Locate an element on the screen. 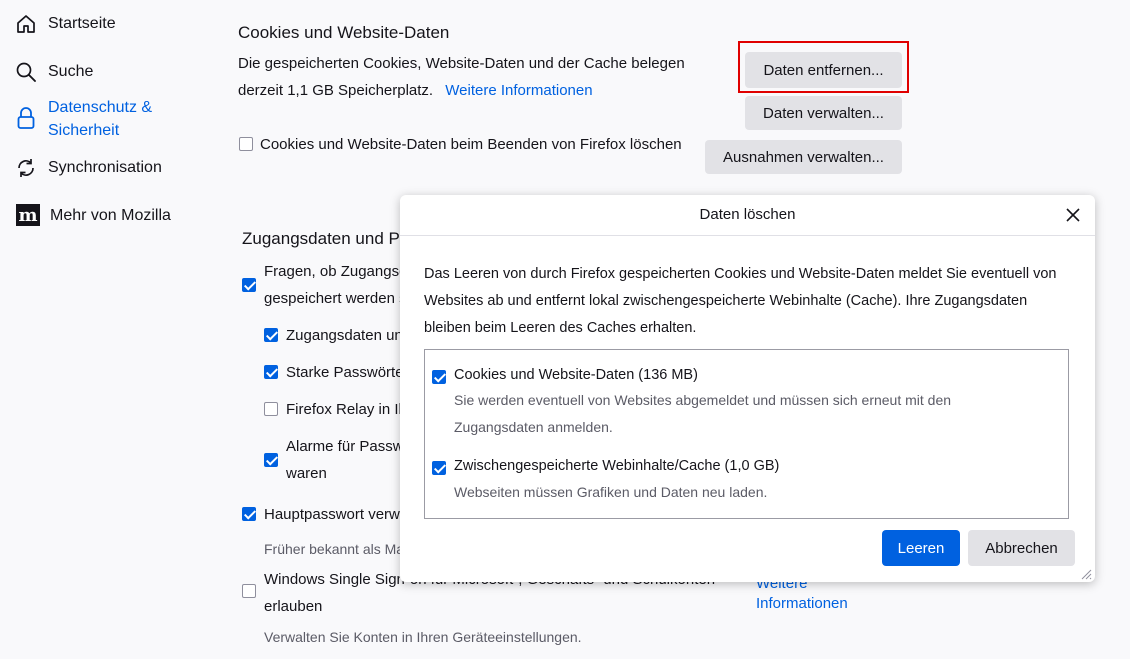  search-icon is located at coordinates (26, 72).